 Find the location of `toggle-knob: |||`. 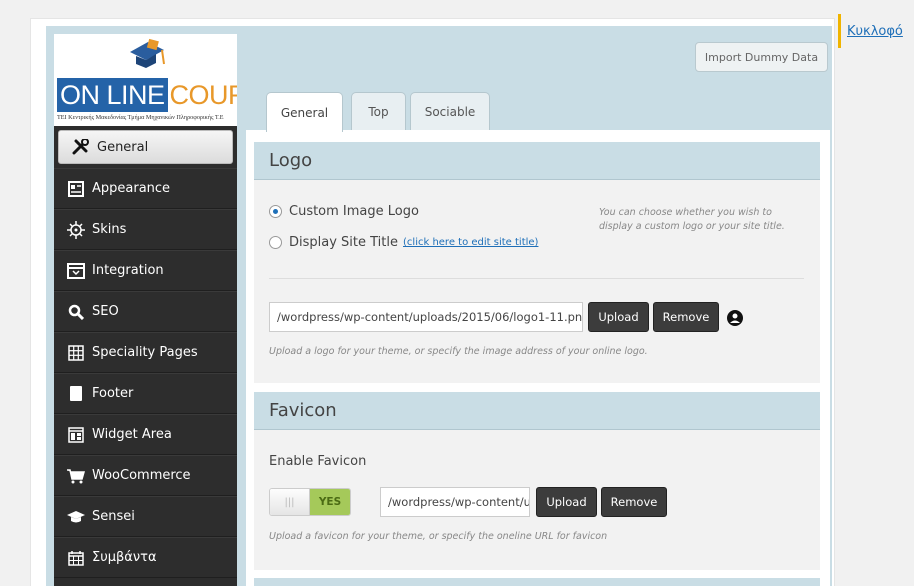

toggle-knob: ||| is located at coordinates (290, 502).